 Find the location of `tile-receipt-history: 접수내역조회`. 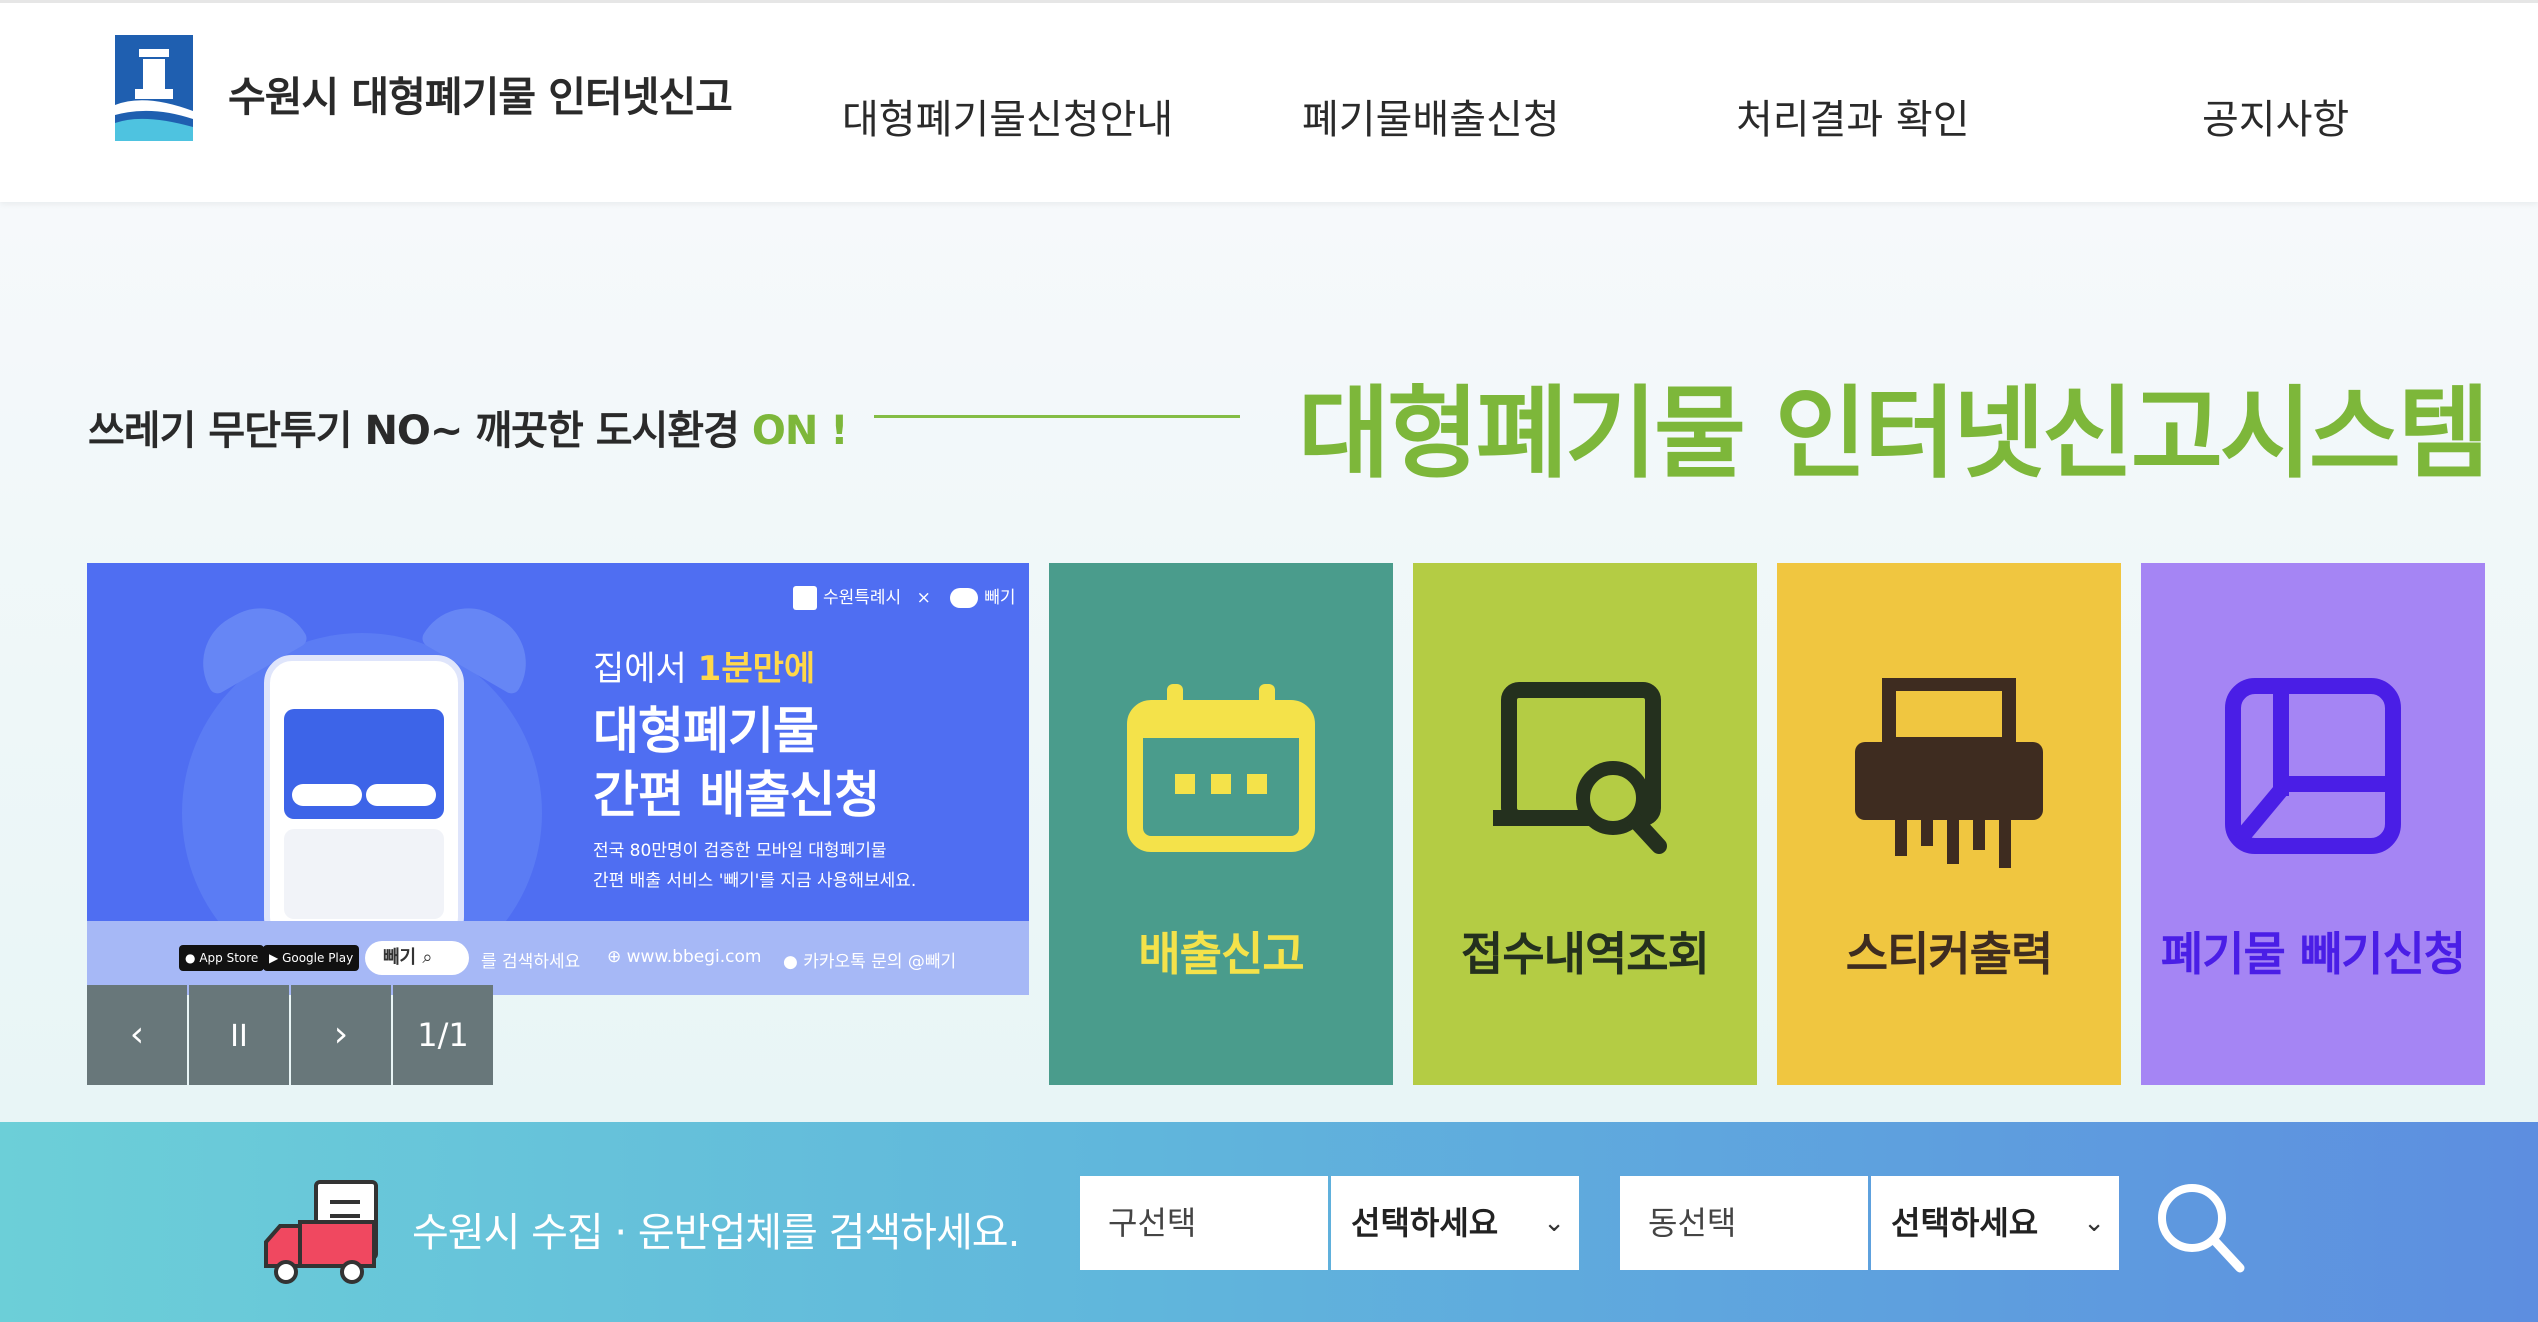

tile-receipt-history: 접수내역조회 is located at coordinates (1585, 824).